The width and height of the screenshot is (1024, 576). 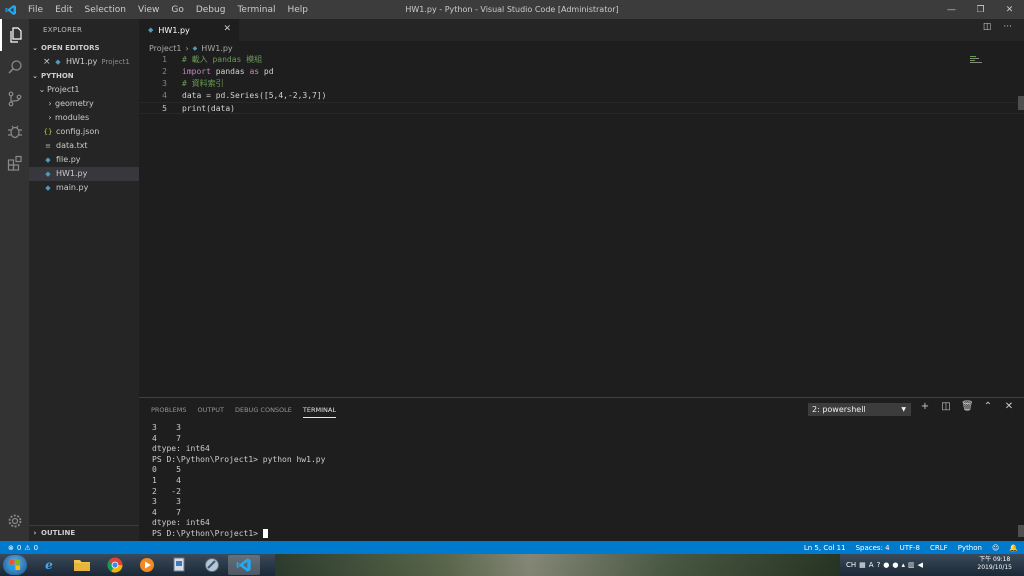 I want to click on tree-item-label: config.json, so click(x=78, y=131).